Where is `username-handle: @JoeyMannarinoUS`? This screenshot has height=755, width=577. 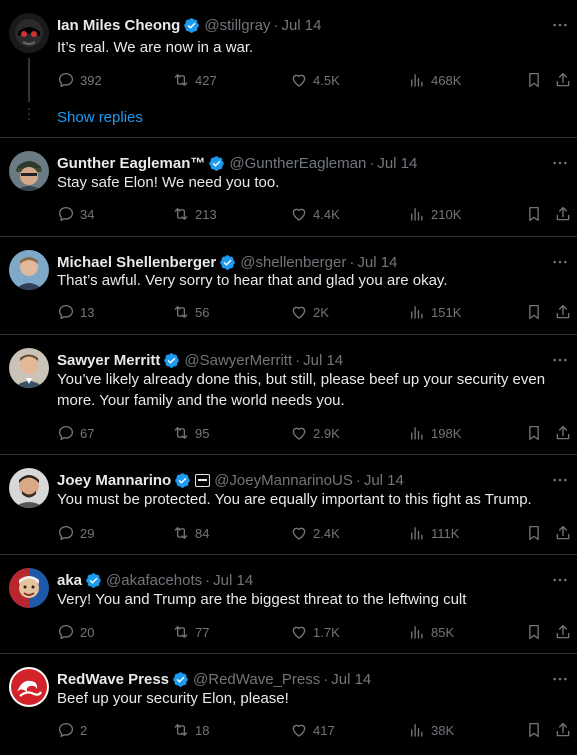 username-handle: @JoeyMannarinoUS is located at coordinates (283, 480).